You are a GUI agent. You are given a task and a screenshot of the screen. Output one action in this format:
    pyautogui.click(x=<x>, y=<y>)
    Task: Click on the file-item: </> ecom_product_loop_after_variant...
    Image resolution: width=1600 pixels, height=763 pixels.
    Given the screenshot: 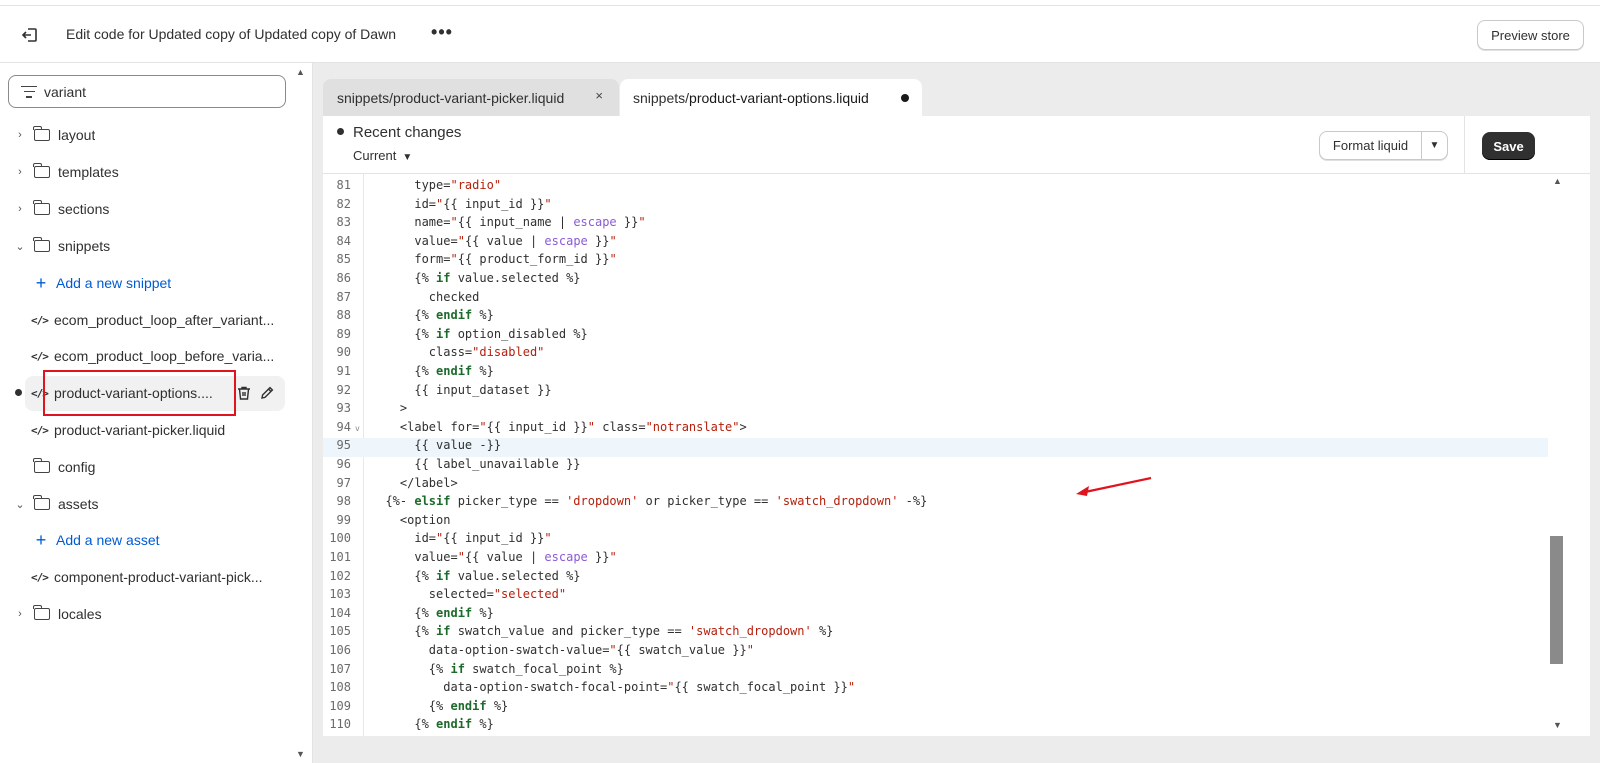 What is the action you would take?
    pyautogui.click(x=137, y=320)
    